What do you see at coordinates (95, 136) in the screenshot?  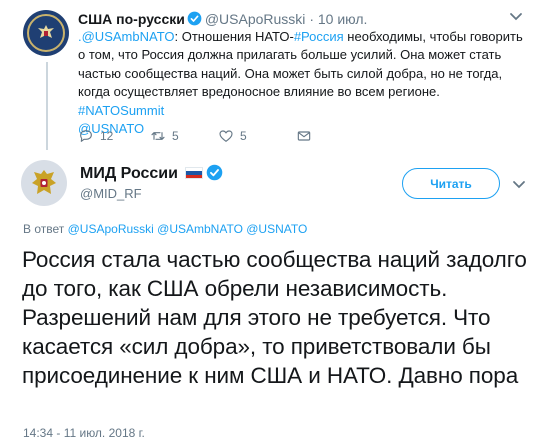 I see `reply-button: 12` at bounding box center [95, 136].